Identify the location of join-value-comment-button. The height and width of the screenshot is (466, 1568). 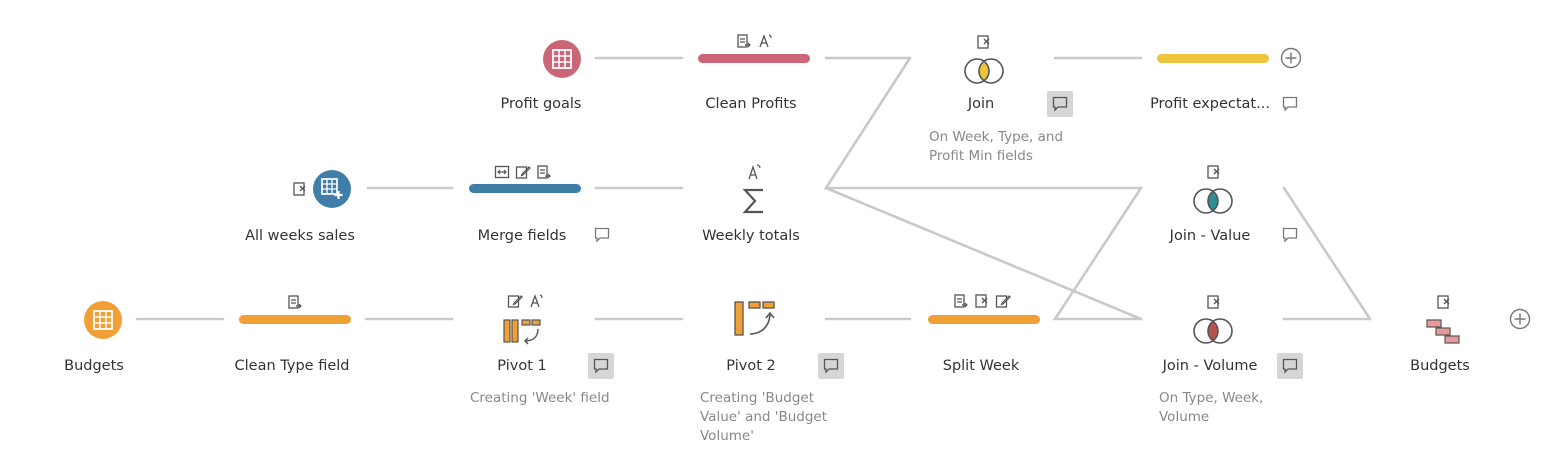
(1290, 235).